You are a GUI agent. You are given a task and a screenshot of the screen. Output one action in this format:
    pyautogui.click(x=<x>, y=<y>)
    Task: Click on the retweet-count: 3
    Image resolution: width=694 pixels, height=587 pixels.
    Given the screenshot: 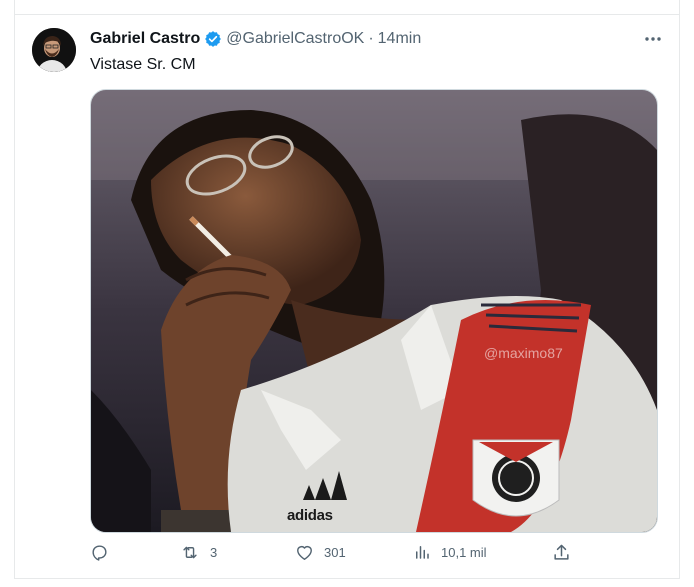 What is the action you would take?
    pyautogui.click(x=214, y=552)
    